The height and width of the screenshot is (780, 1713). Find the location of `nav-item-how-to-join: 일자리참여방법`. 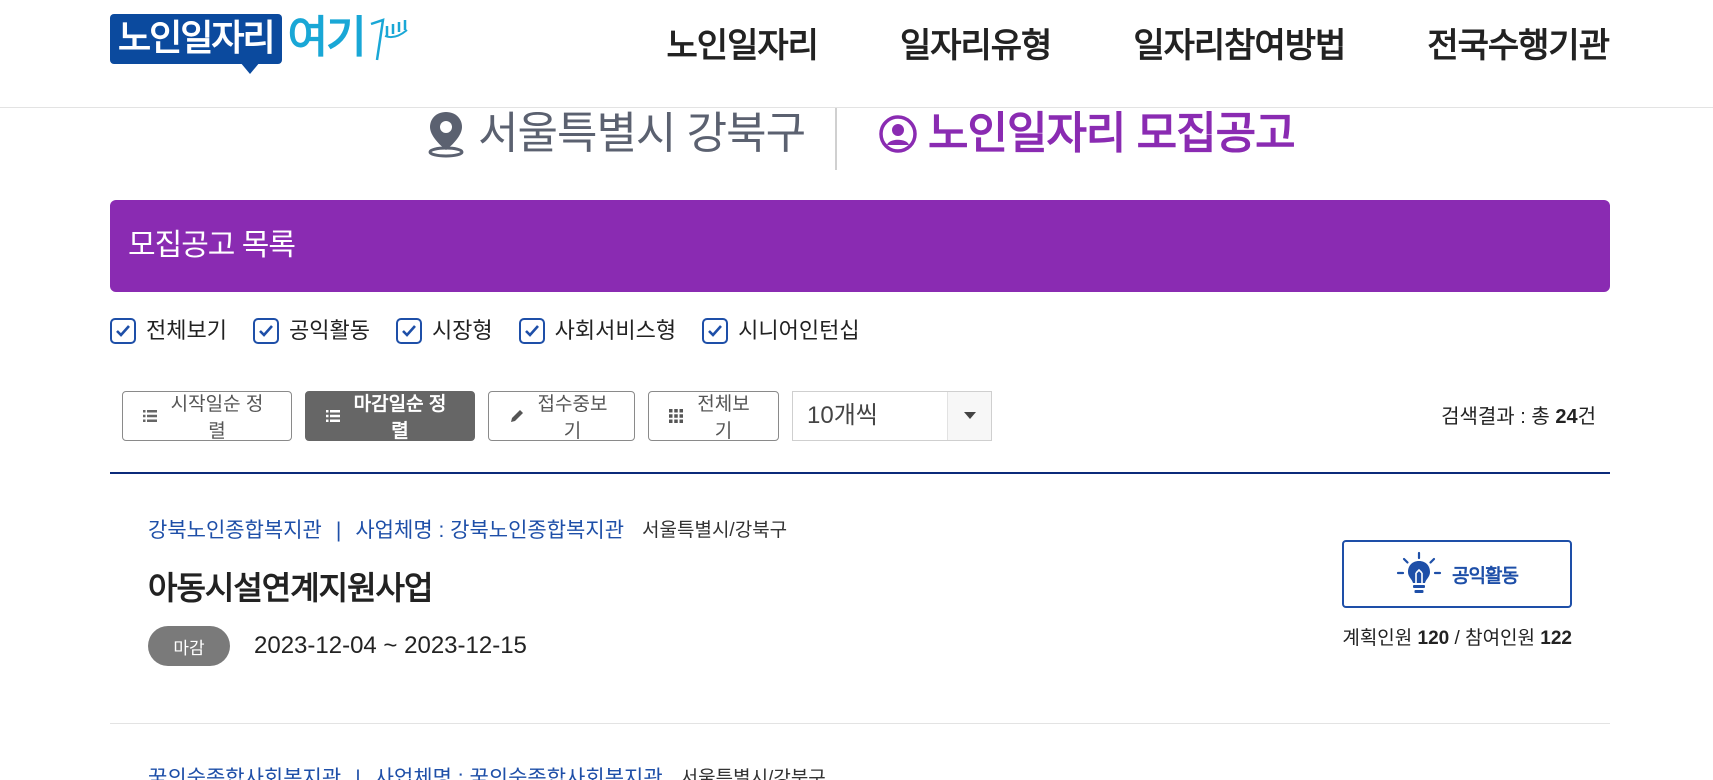

nav-item-how-to-join: 일자리참여방법 is located at coordinates (1239, 46).